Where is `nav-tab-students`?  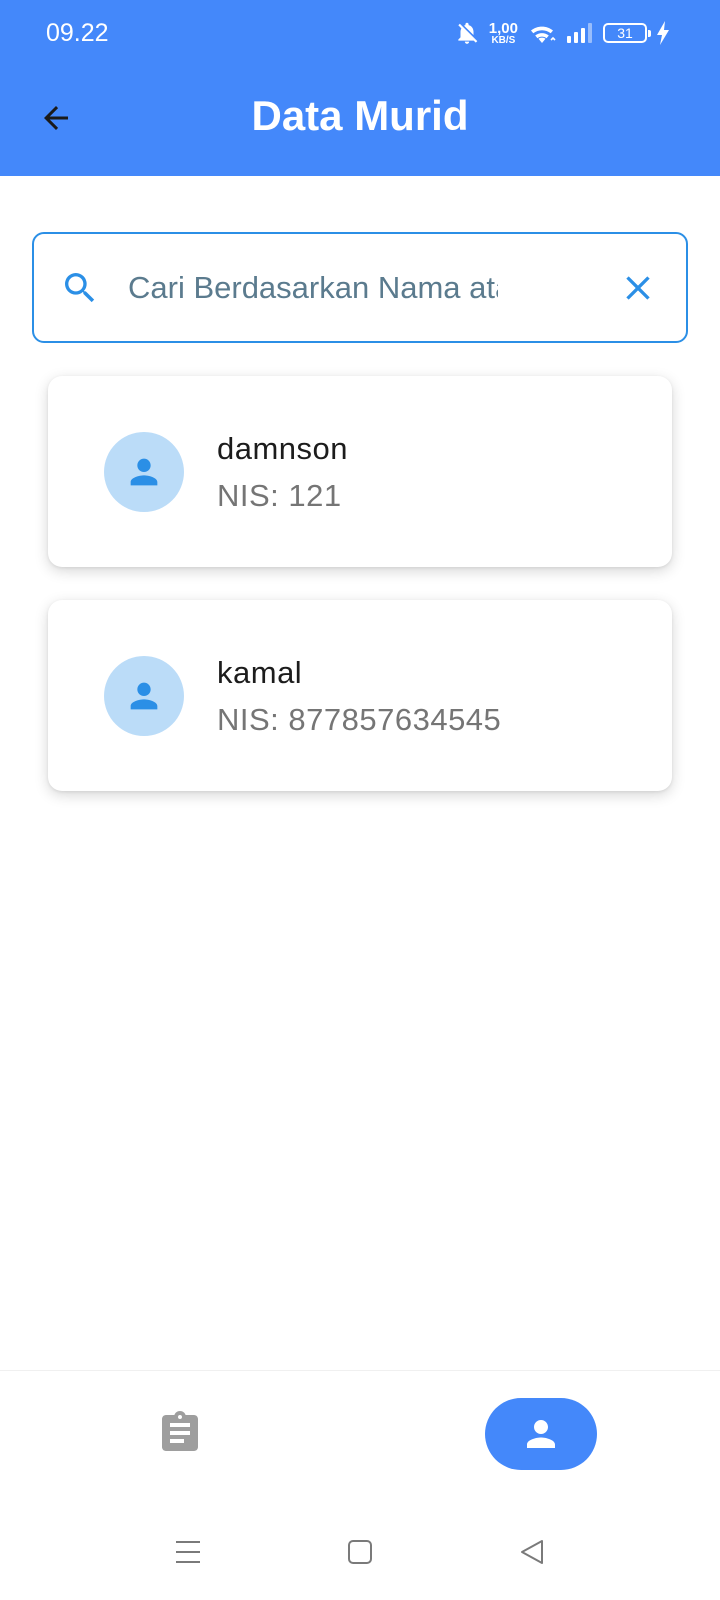
nav-tab-students is located at coordinates (541, 1434).